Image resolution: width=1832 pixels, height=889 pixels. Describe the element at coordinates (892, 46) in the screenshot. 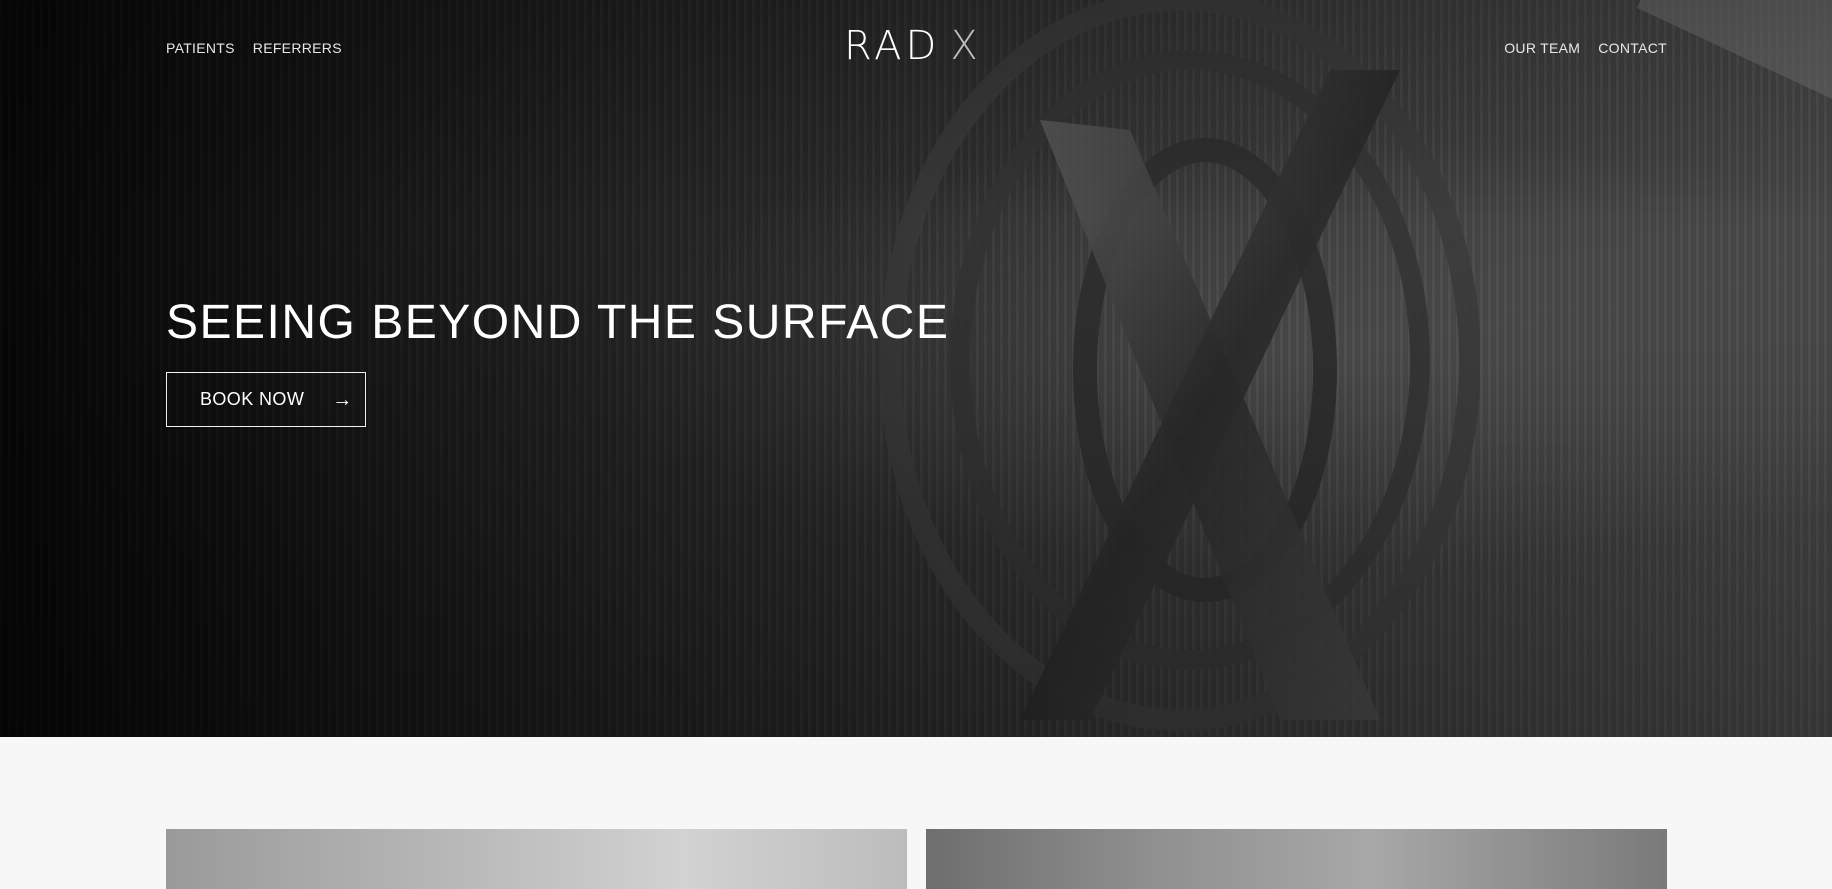

I see `logo-wordmark: RAD` at that location.